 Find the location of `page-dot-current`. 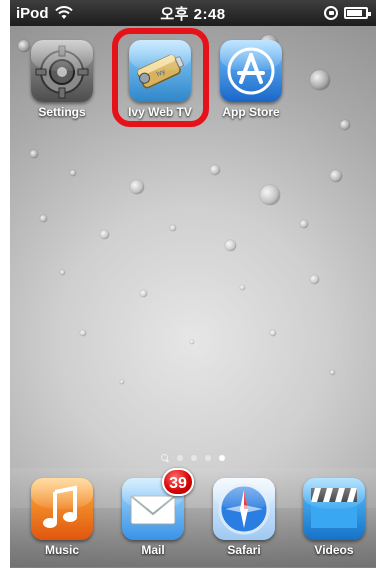

page-dot-current is located at coordinates (222, 458).